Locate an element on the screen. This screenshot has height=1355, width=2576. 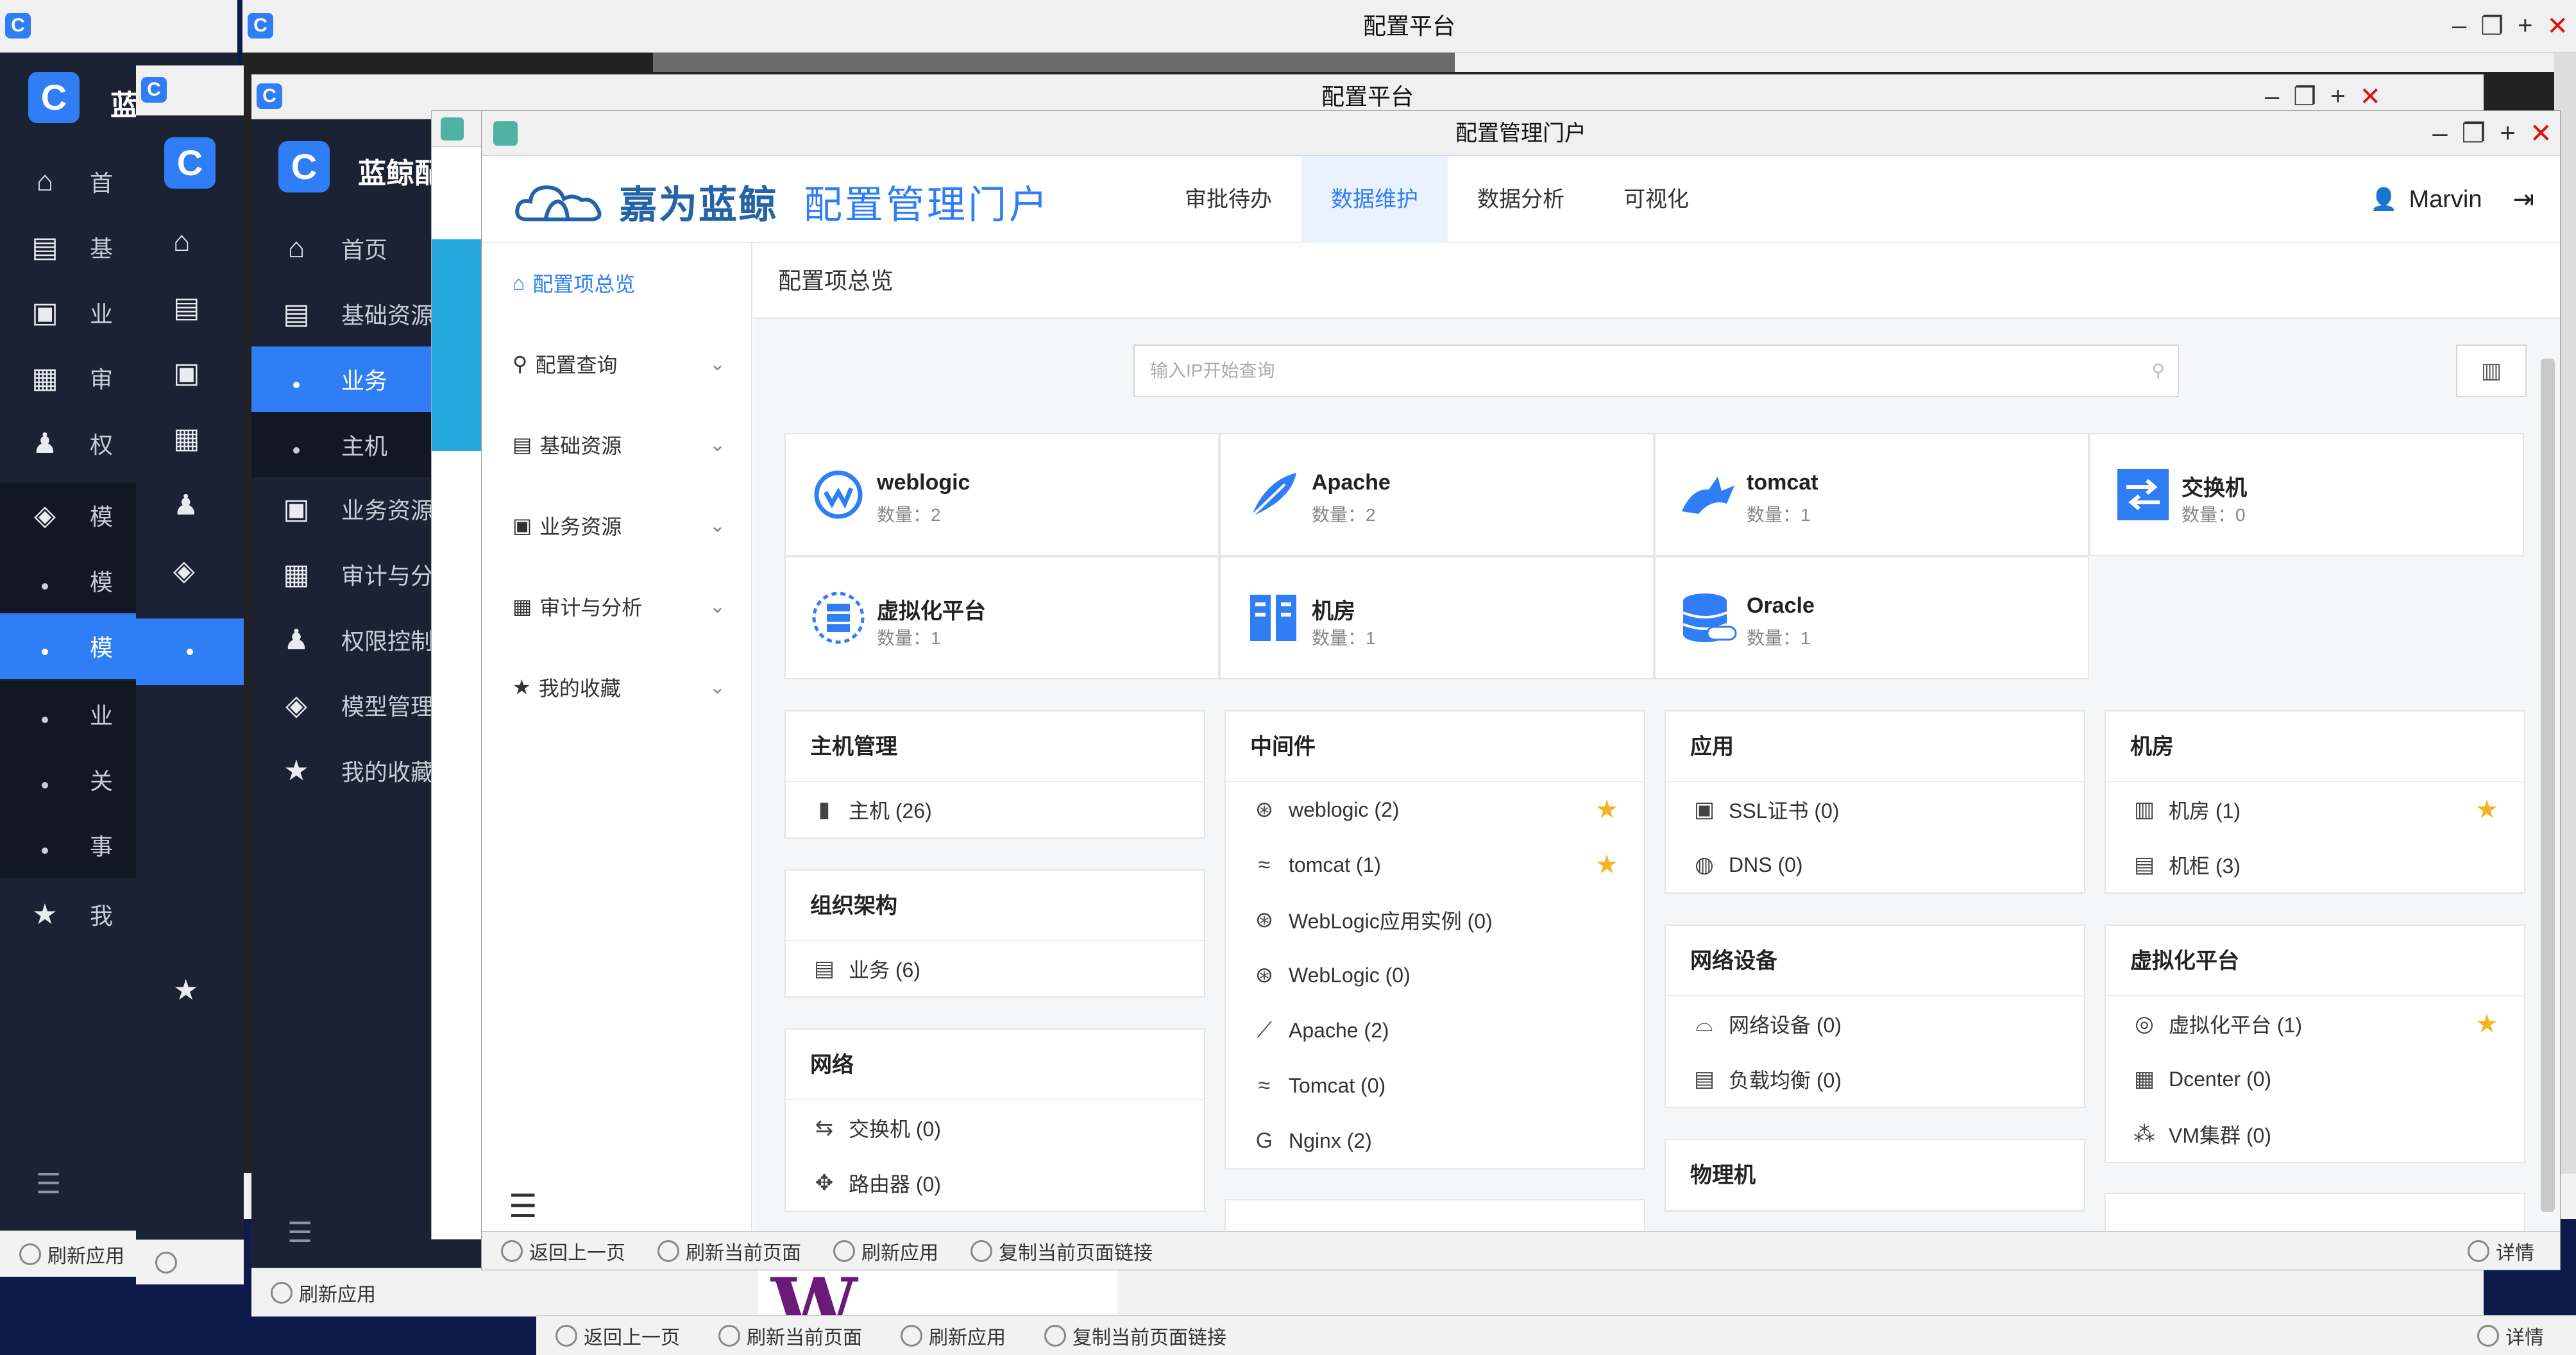
list-item: ⊛ WebLogic应用实例 (0) is located at coordinates (1435, 920).